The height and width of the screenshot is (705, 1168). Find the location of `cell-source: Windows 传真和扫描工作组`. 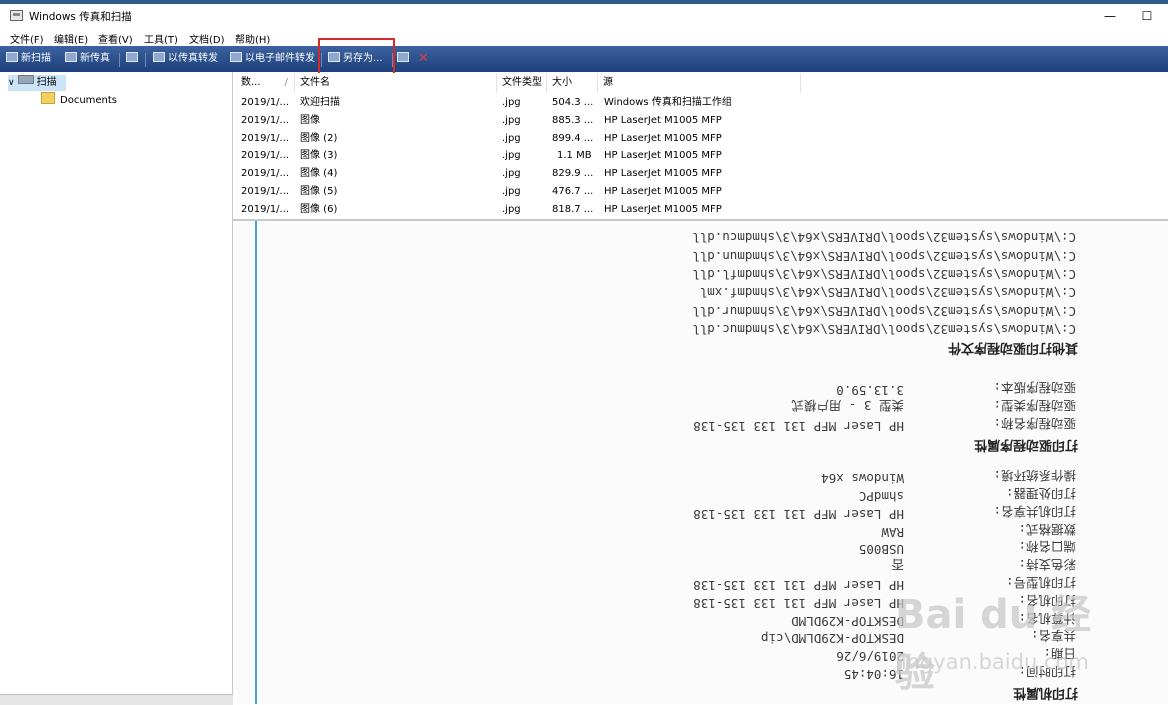

cell-source: Windows 传真和扫描工作组 is located at coordinates (668, 102).